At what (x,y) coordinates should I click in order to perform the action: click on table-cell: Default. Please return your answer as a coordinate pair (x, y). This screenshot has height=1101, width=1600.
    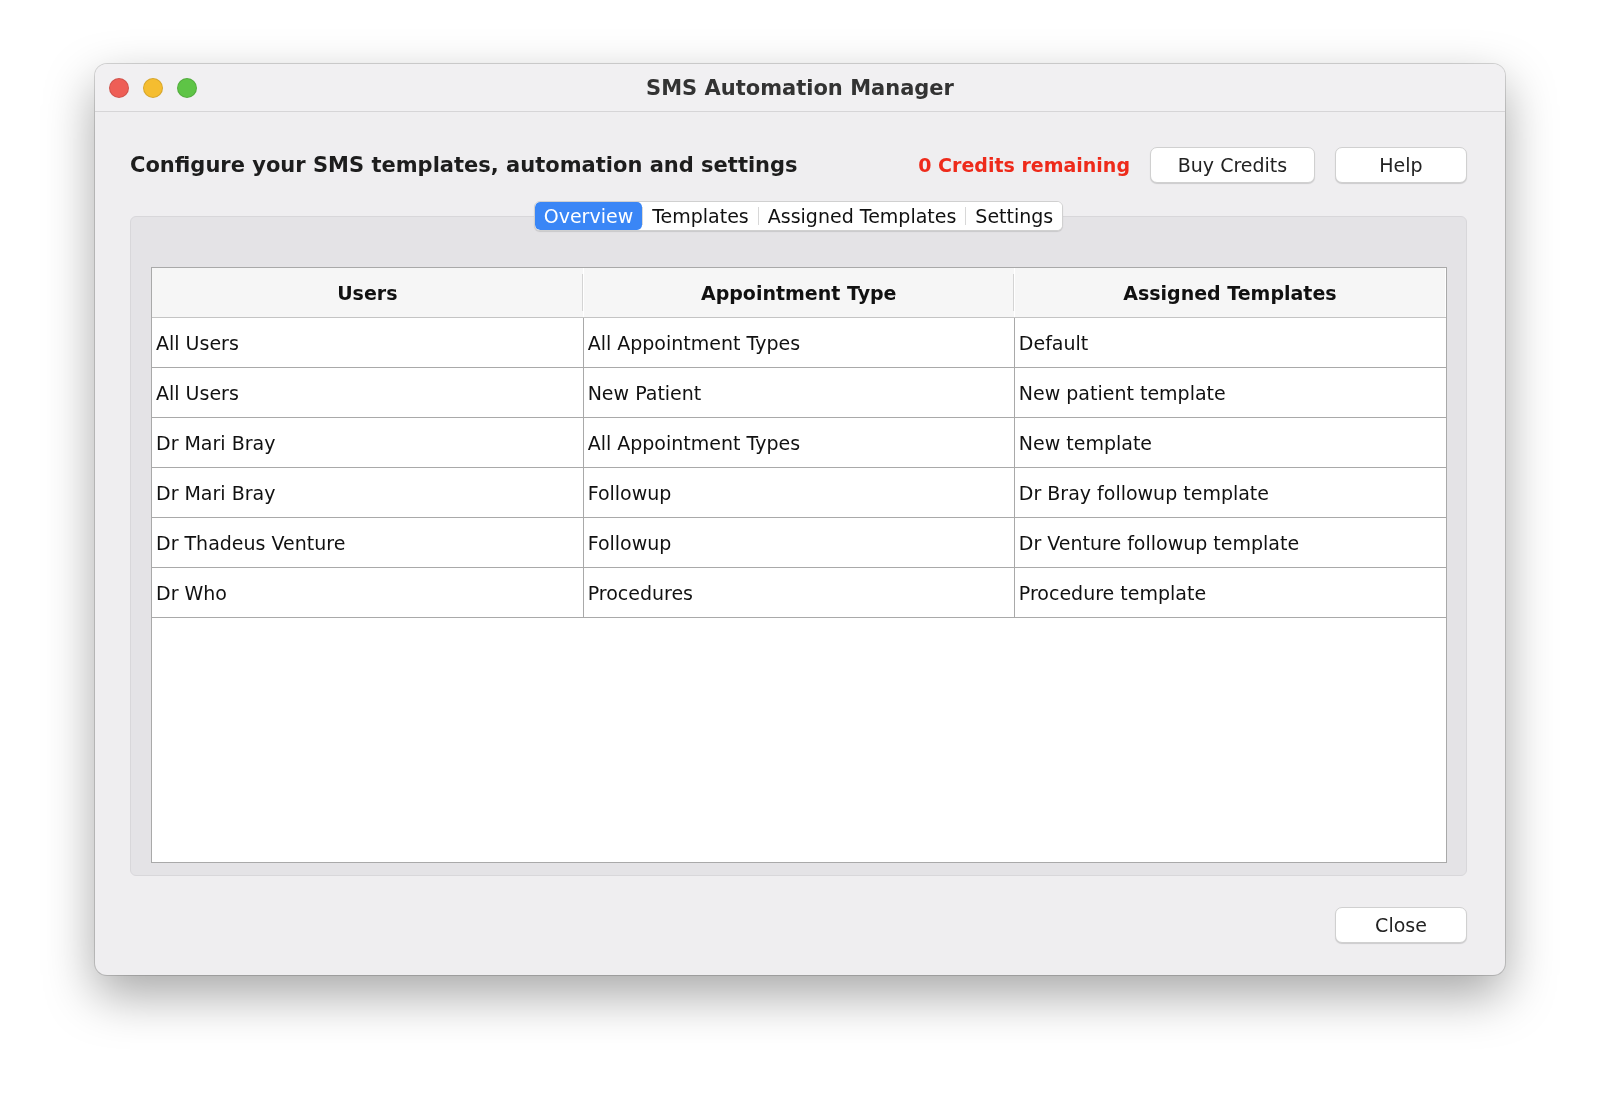
    Looking at the image, I should click on (1230, 342).